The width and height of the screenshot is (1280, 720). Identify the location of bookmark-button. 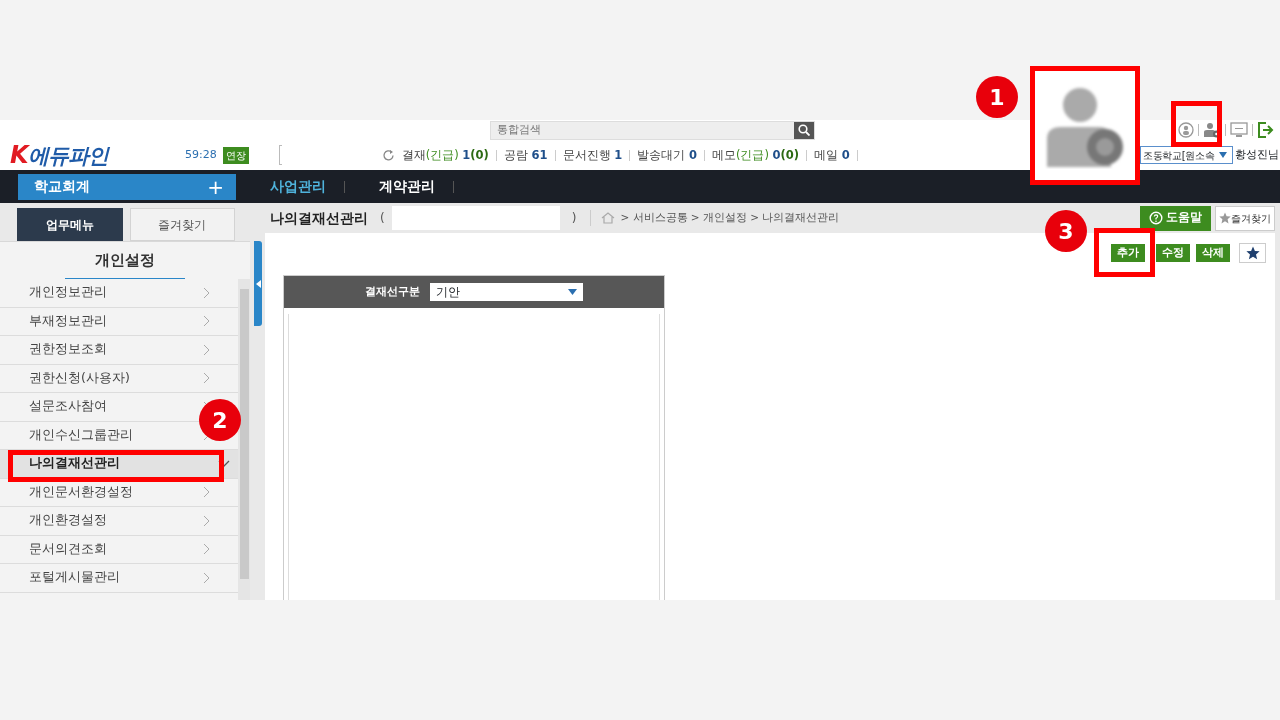
(1252, 253).